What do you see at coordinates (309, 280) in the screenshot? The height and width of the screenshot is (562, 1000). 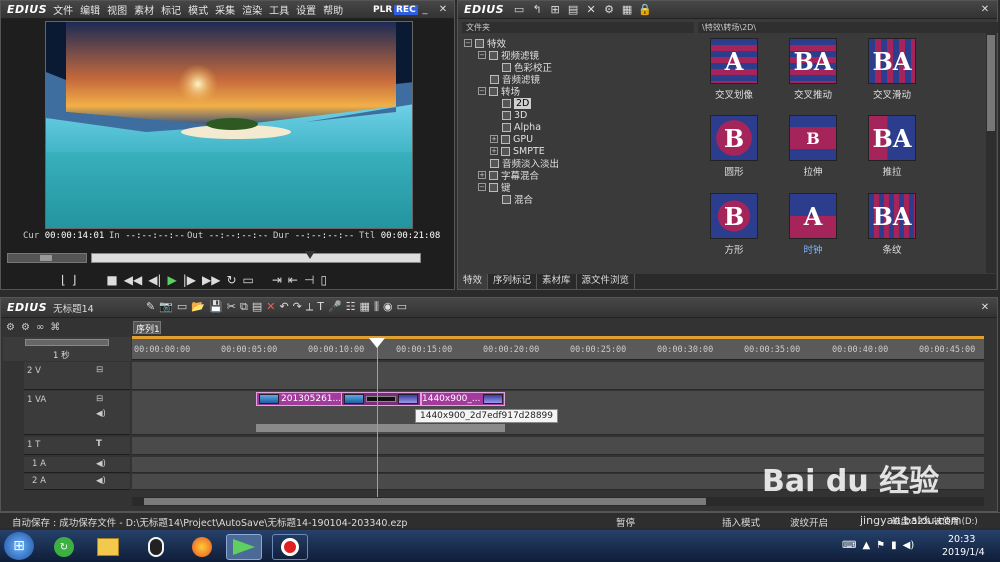 I see `split-icon: ⊣` at bounding box center [309, 280].